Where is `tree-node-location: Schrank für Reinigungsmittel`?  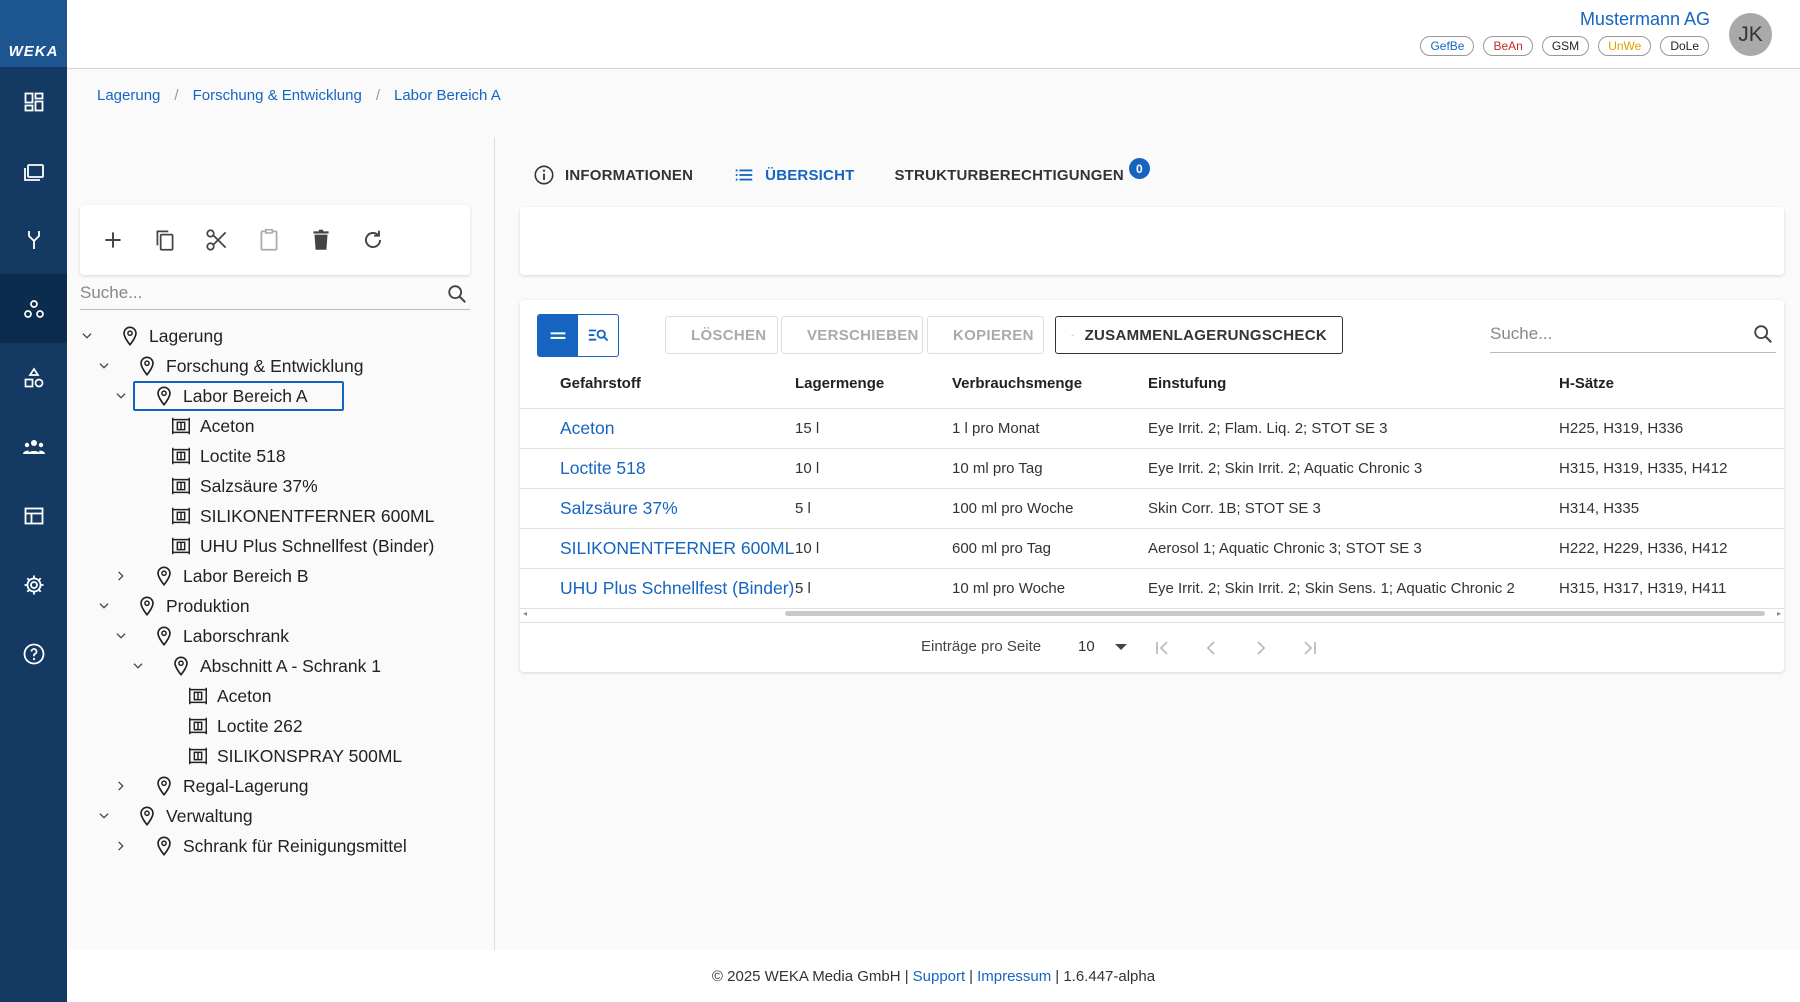
tree-node-location: Schrank für Reinigungsmittel is located at coordinates (285, 846).